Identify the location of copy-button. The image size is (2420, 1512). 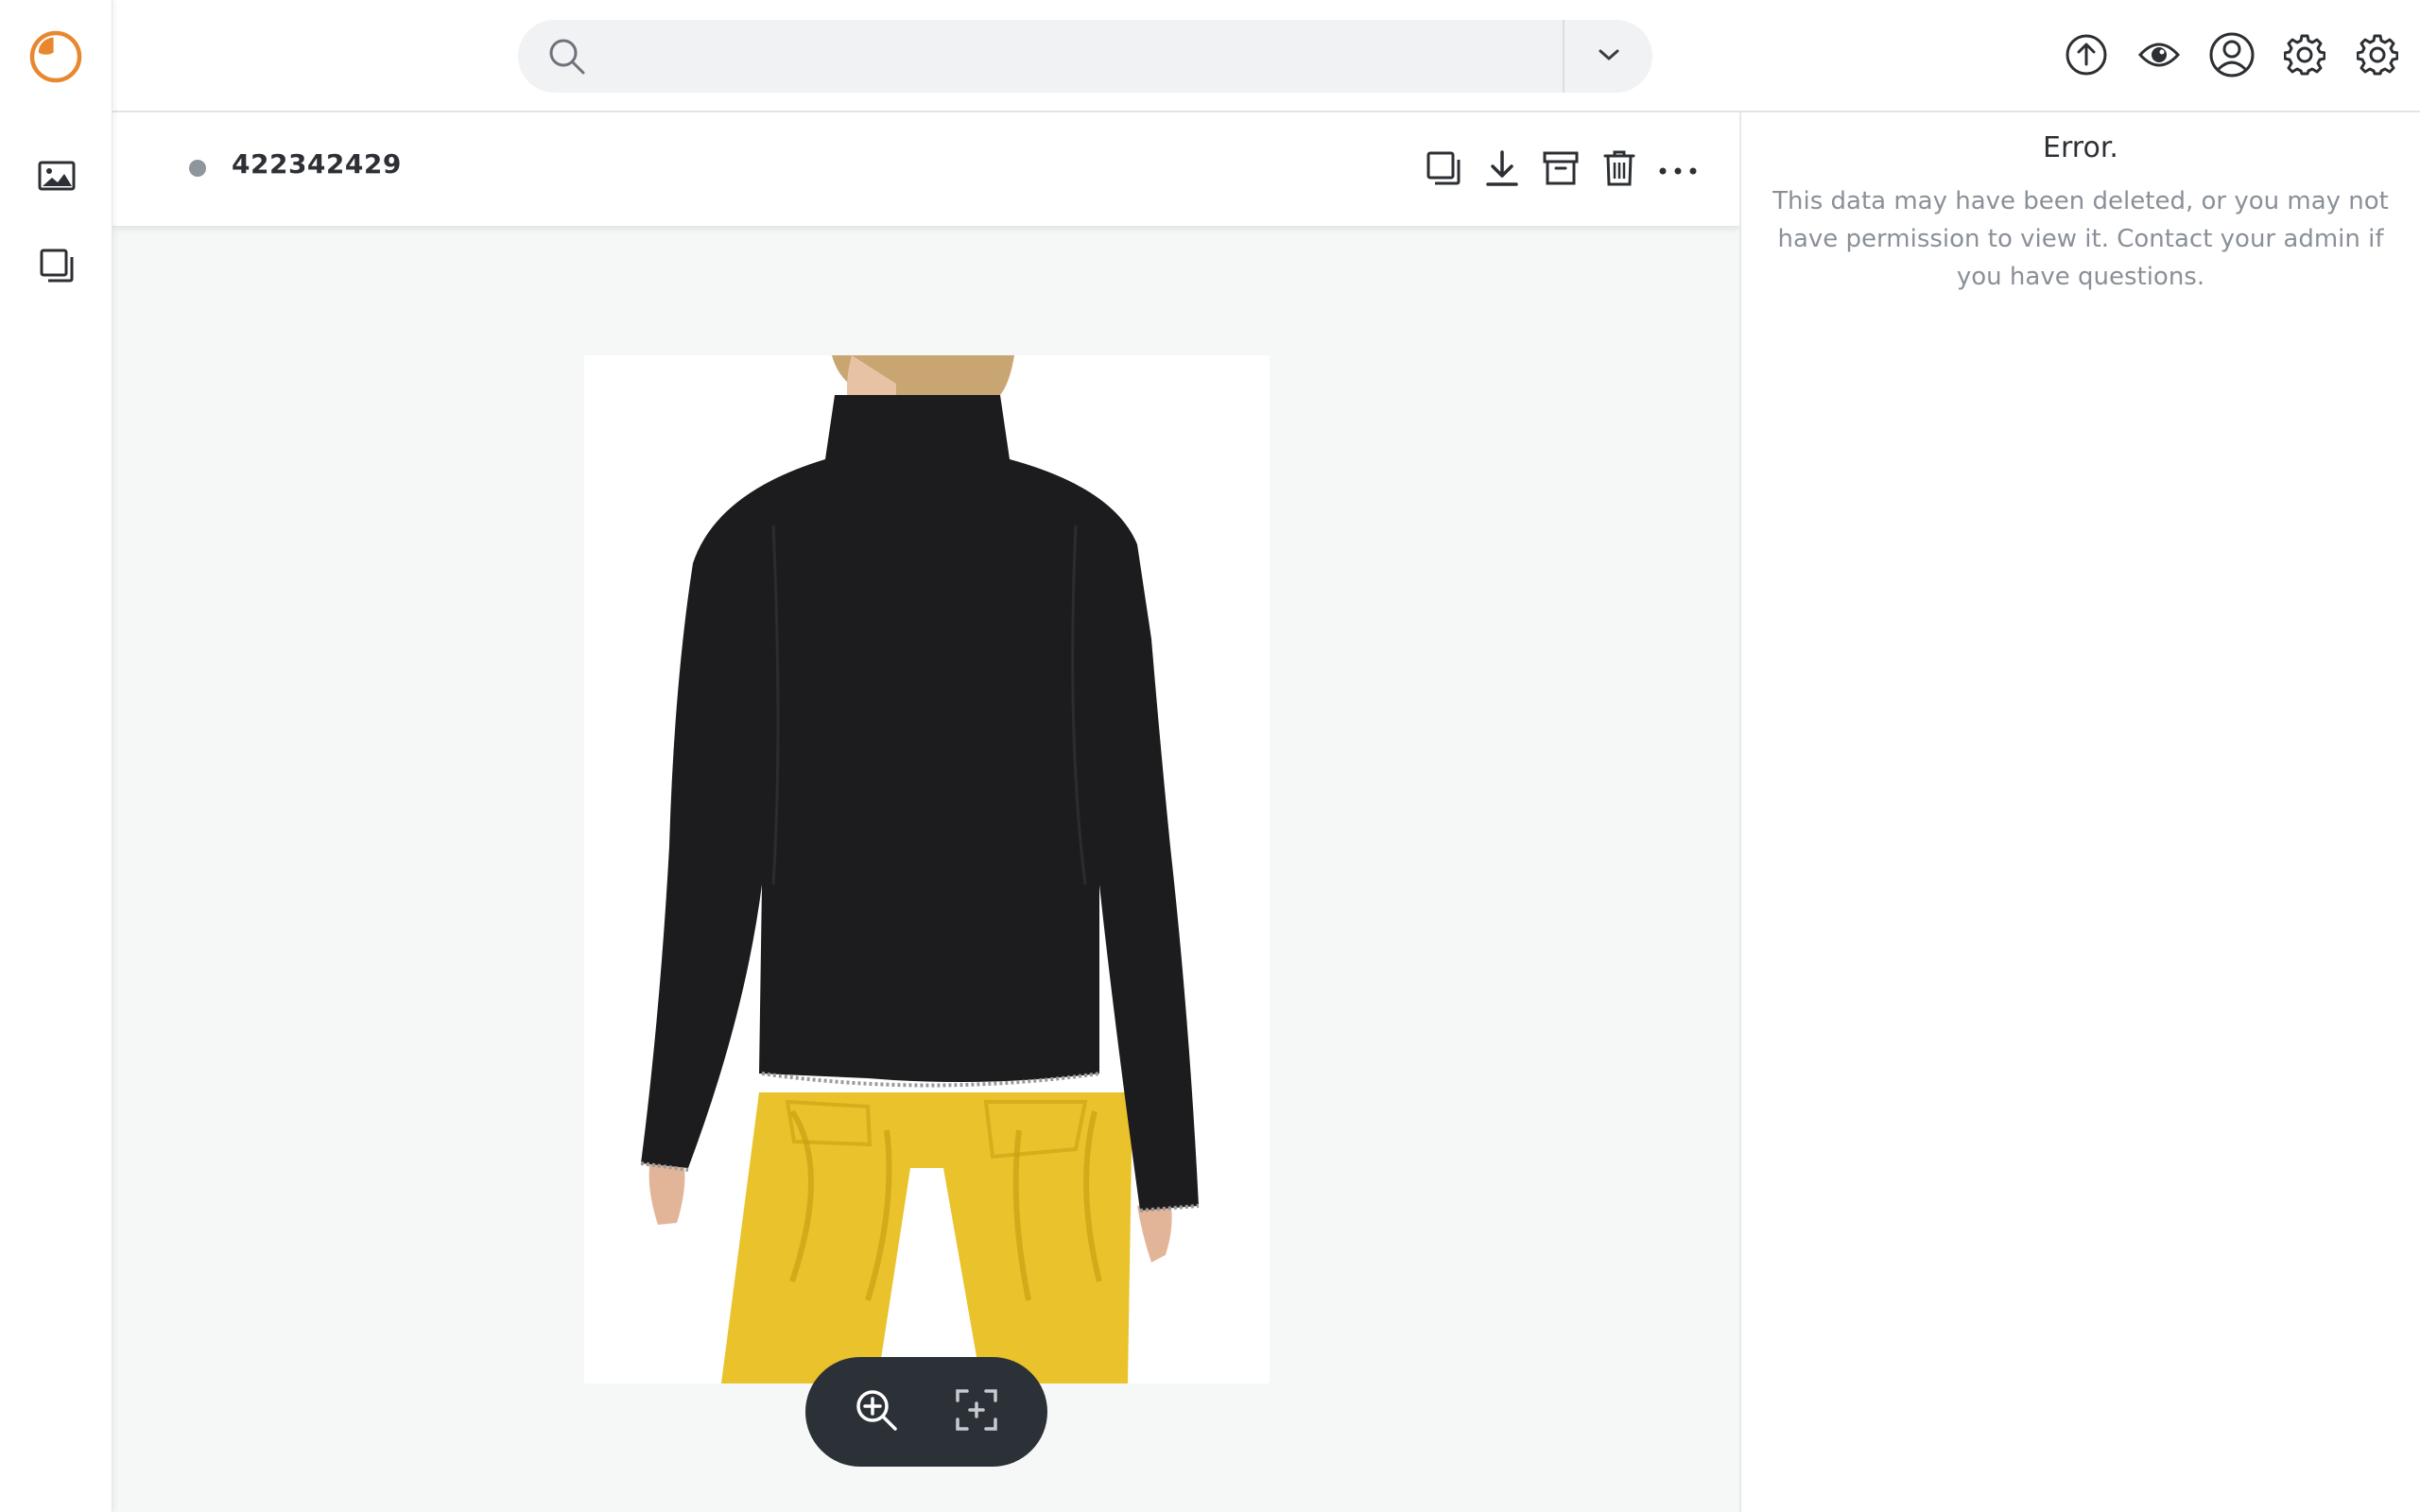
(1443, 170).